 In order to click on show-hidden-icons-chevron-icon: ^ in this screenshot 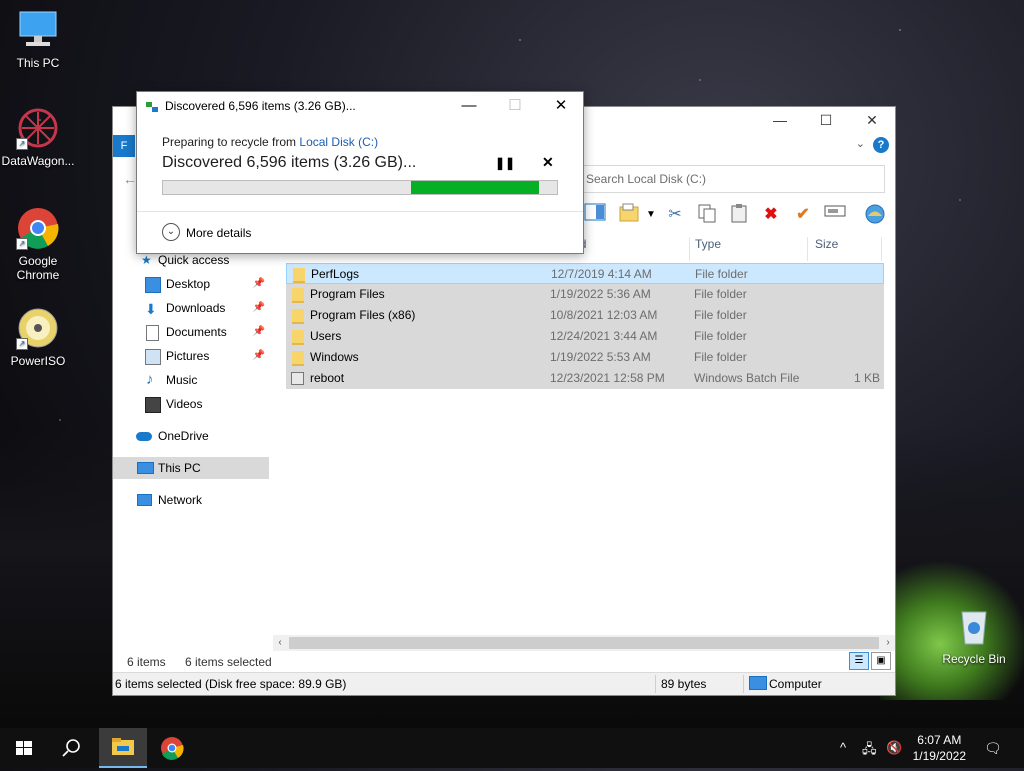, I will do `click(843, 747)`.